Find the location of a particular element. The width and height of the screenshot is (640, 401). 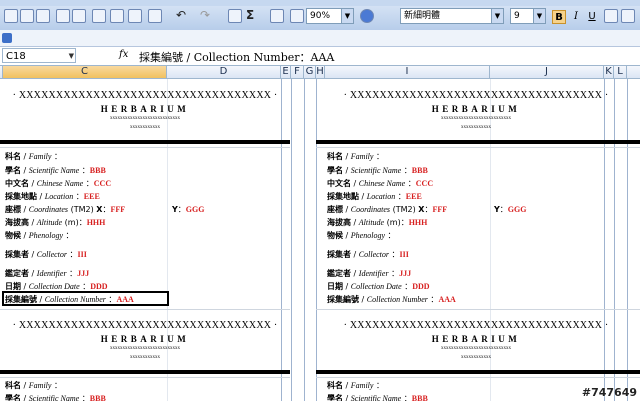

copy-icon is located at coordinates (135, 16).